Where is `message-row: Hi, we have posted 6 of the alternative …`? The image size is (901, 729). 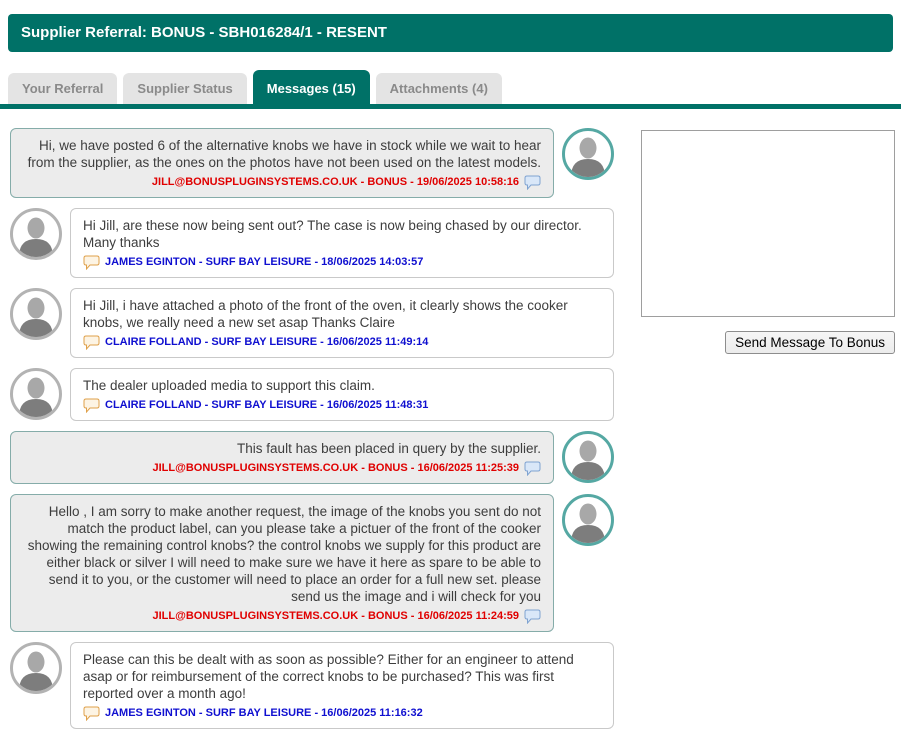
message-row: Hi, we have posted 6 of the alternative … is located at coordinates (312, 163).